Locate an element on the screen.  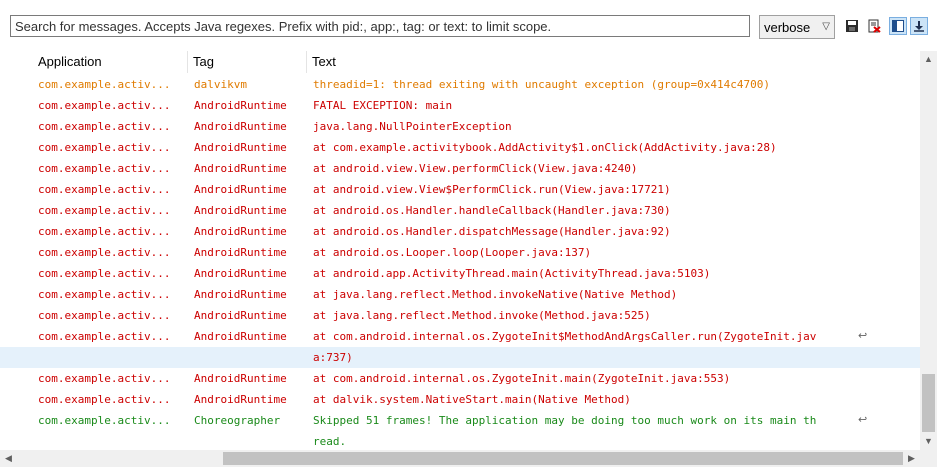
panel-toggle-icon is located at coordinates (898, 26).